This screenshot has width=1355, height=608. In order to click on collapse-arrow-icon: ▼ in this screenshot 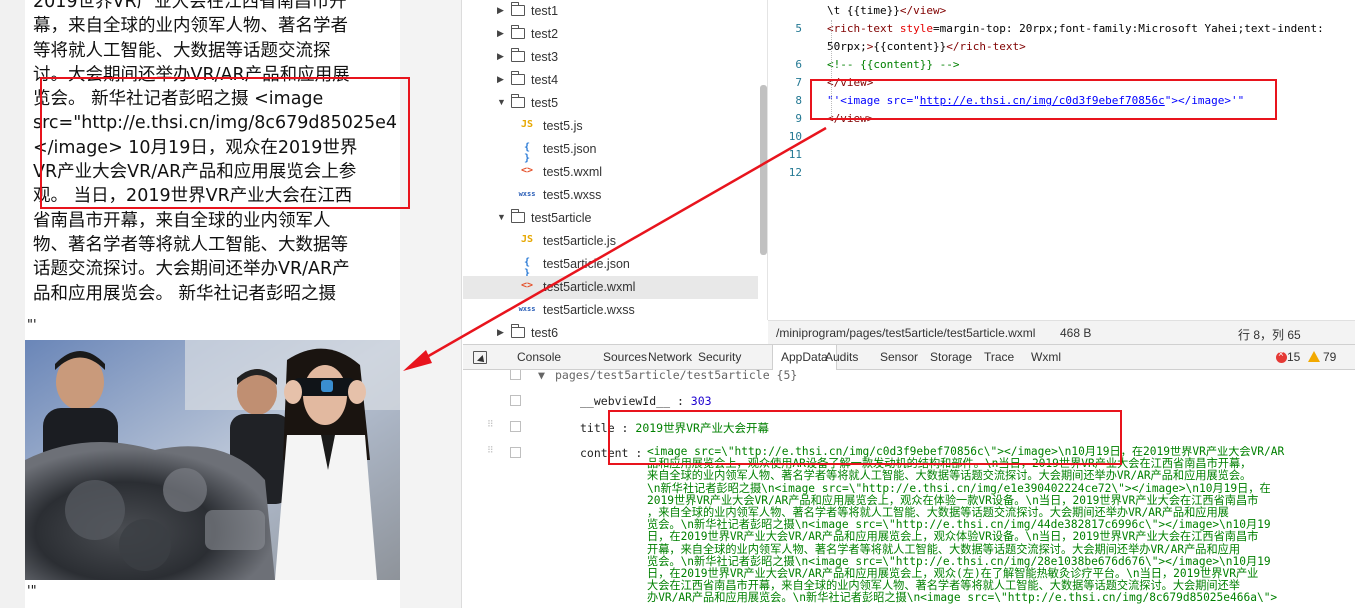, I will do `click(541, 376)`.